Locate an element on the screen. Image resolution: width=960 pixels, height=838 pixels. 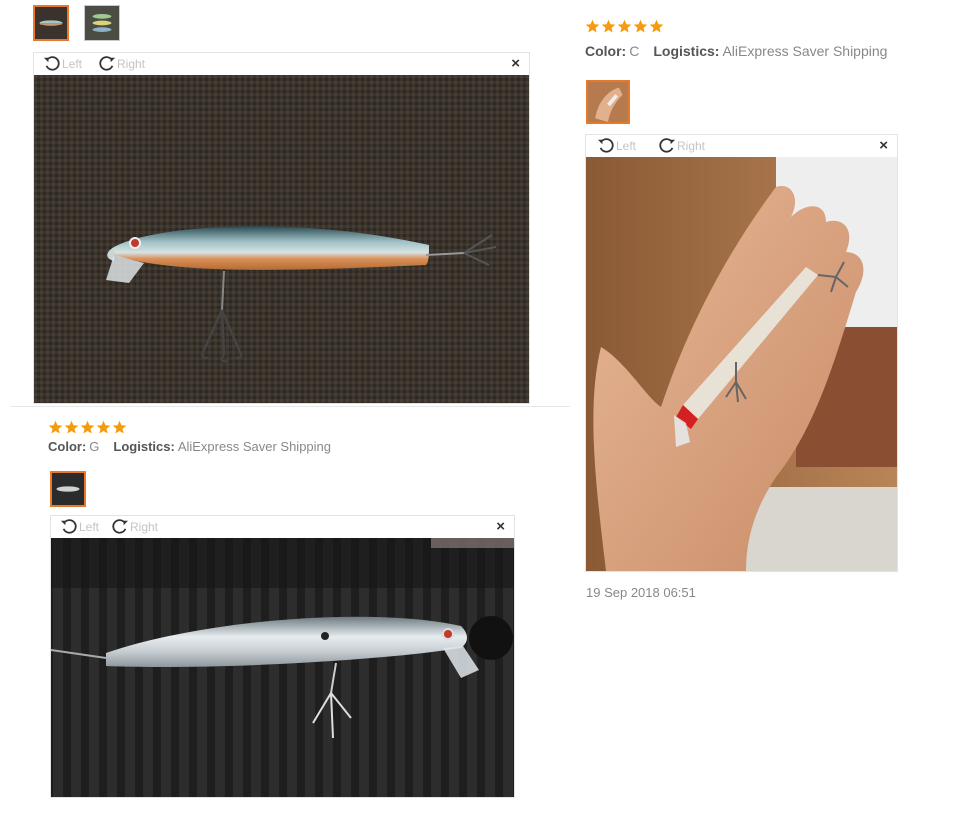
review-3-rating-stars is located at coordinates (624, 26).